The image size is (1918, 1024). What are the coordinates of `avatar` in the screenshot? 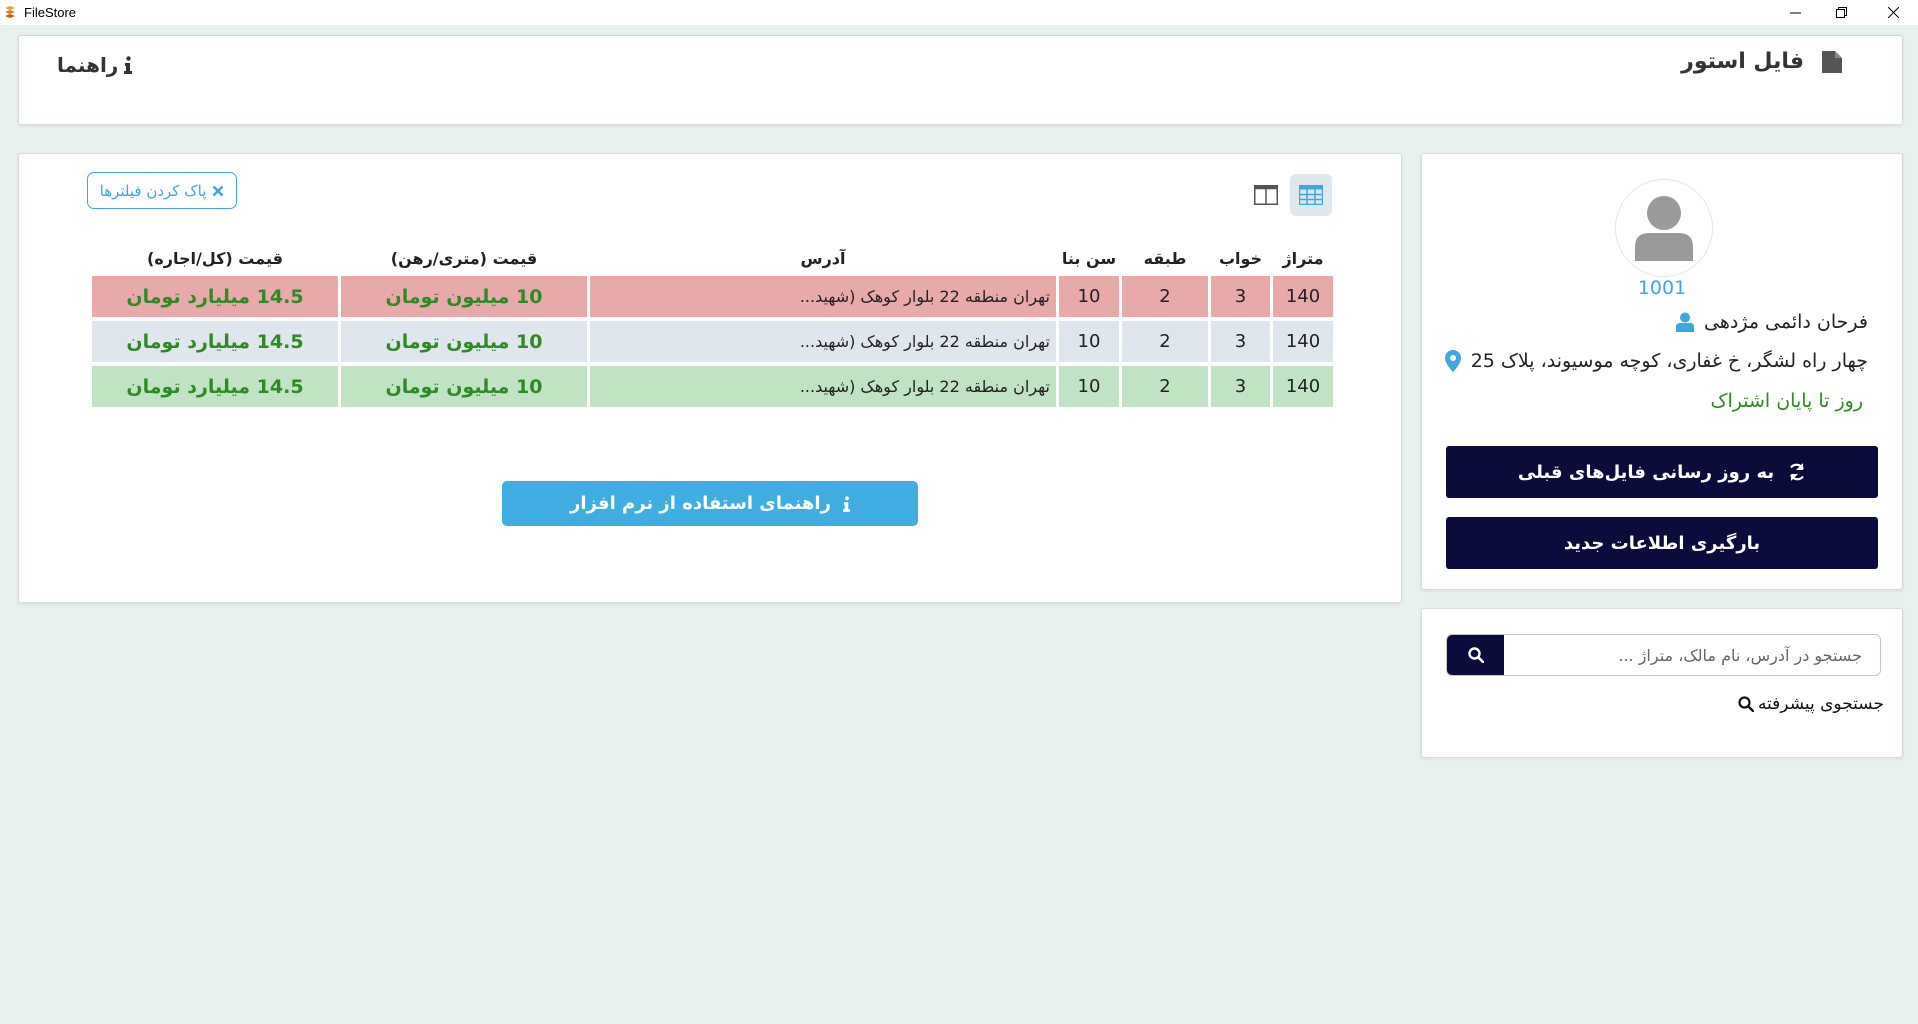 It's located at (1664, 228).